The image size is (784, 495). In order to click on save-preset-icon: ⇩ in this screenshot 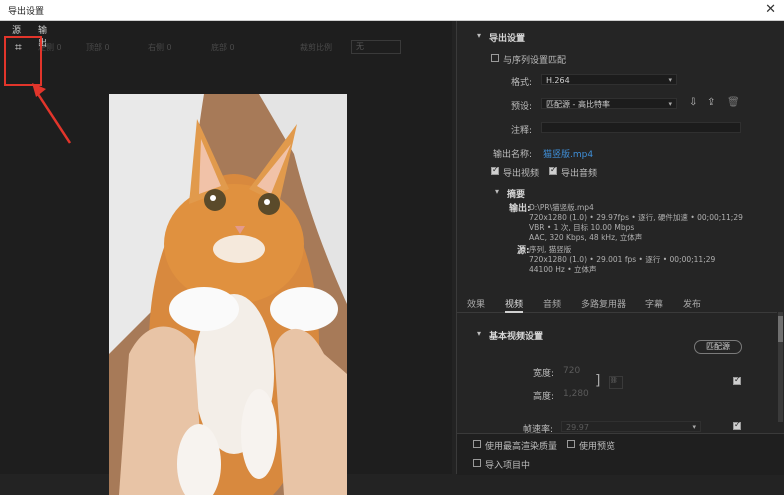, I will do `click(693, 102)`.